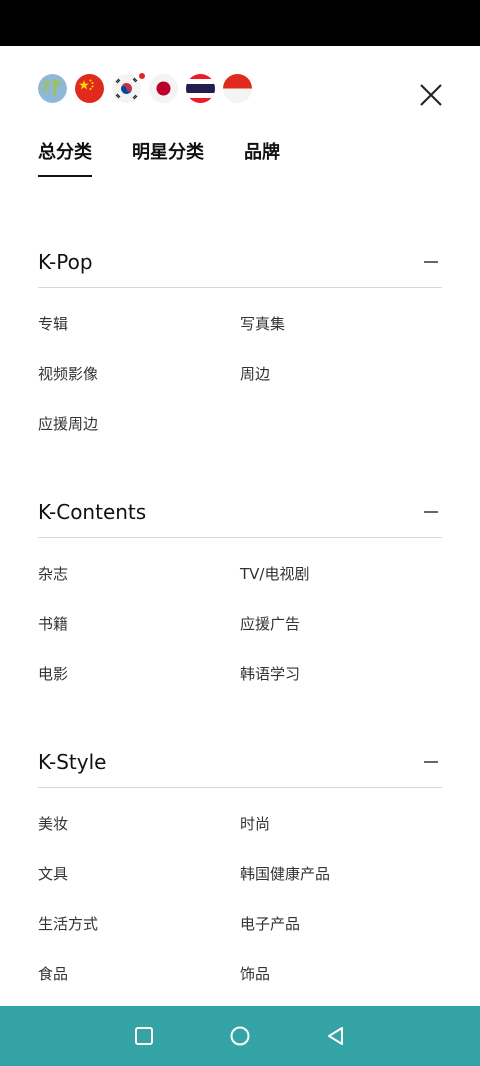 The width and height of the screenshot is (480, 1066). Describe the element at coordinates (144, 1036) in the screenshot. I see `recent-apps-icon` at that location.